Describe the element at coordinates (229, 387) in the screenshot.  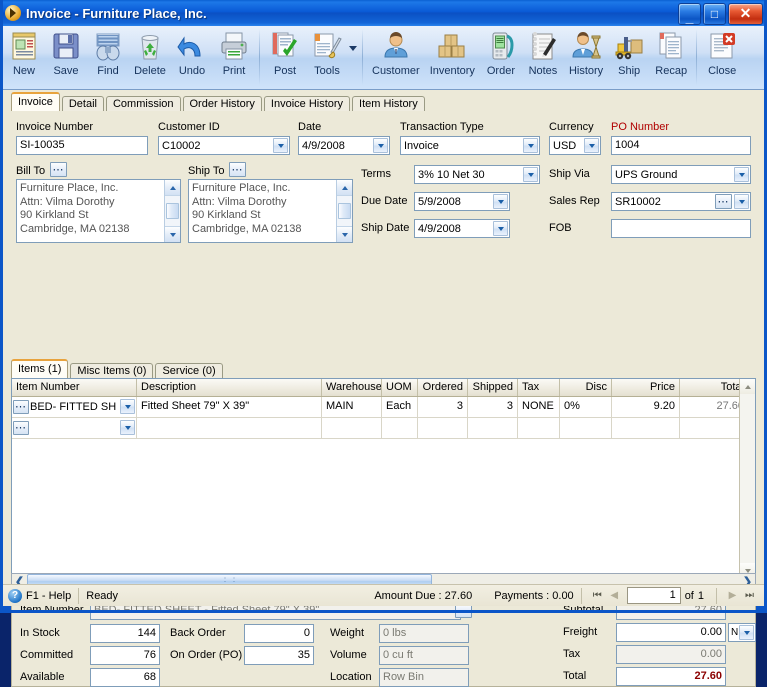
I see `grid-col-description: Description` at that location.